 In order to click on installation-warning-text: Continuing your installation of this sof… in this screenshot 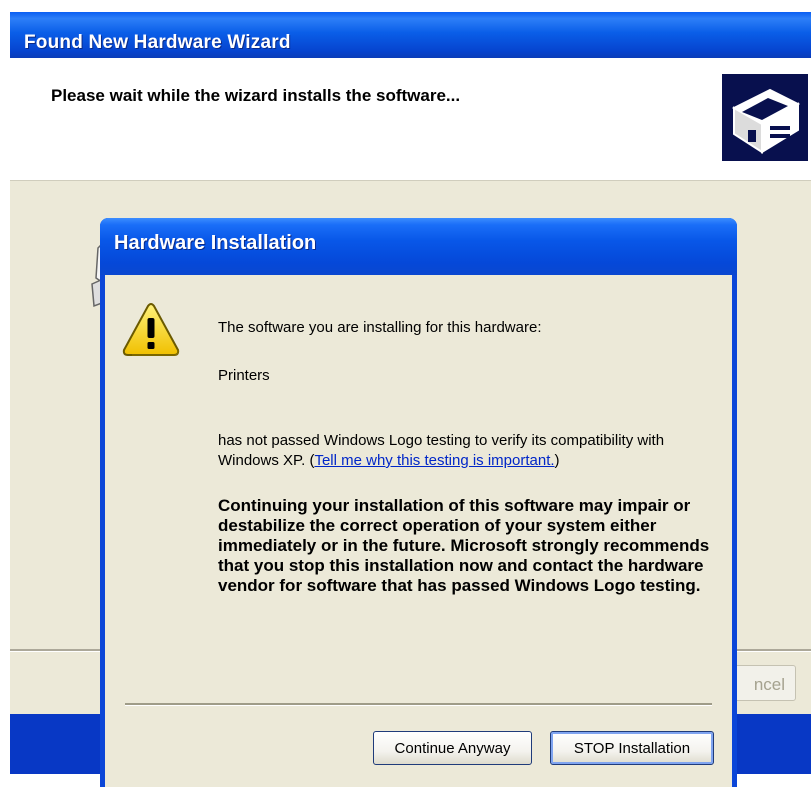, I will do `click(464, 545)`.